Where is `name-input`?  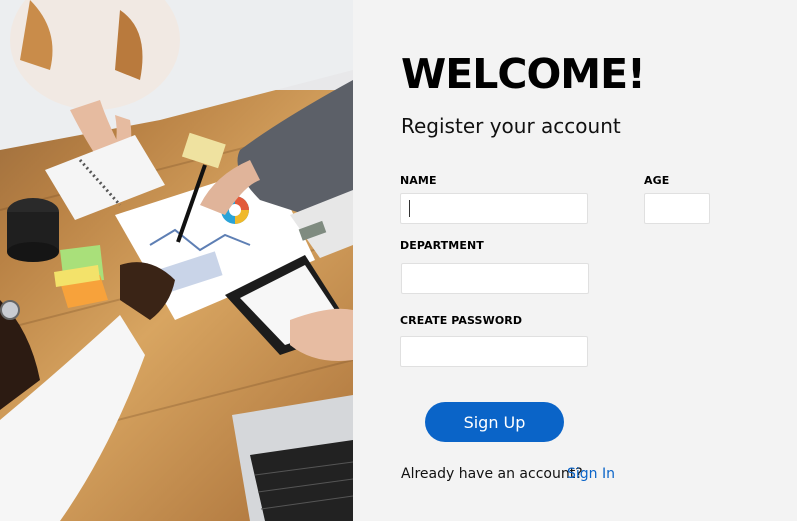 name-input is located at coordinates (494, 208).